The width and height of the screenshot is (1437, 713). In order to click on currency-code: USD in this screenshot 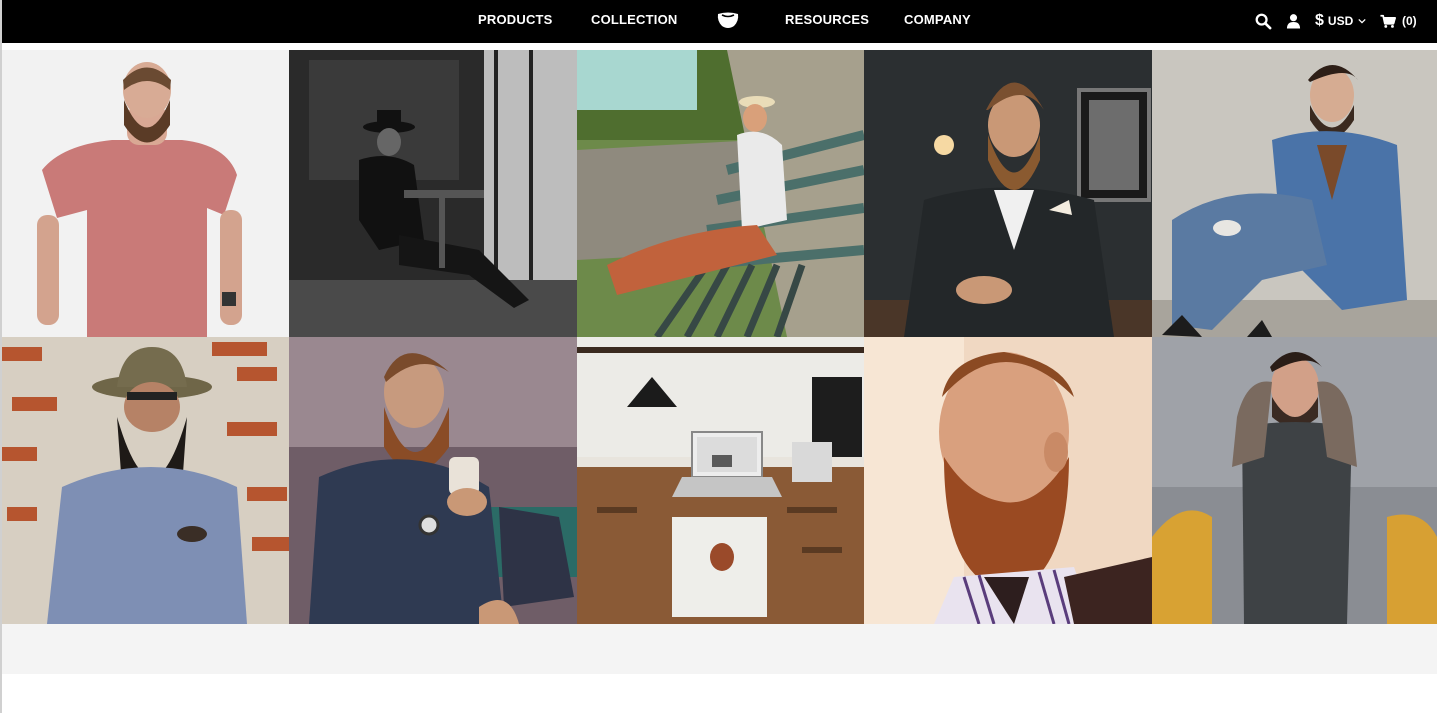, I will do `click(1340, 21)`.